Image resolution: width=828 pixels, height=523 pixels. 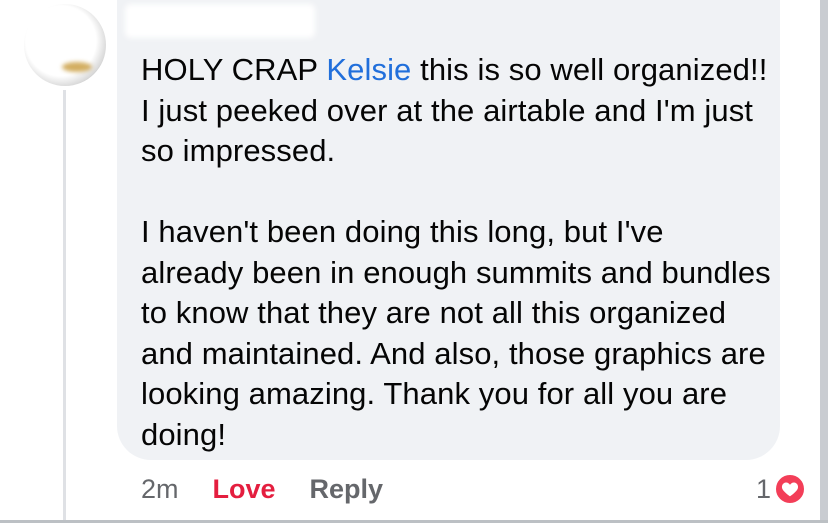 I want to click on reaction-count: 1, so click(x=763, y=488).